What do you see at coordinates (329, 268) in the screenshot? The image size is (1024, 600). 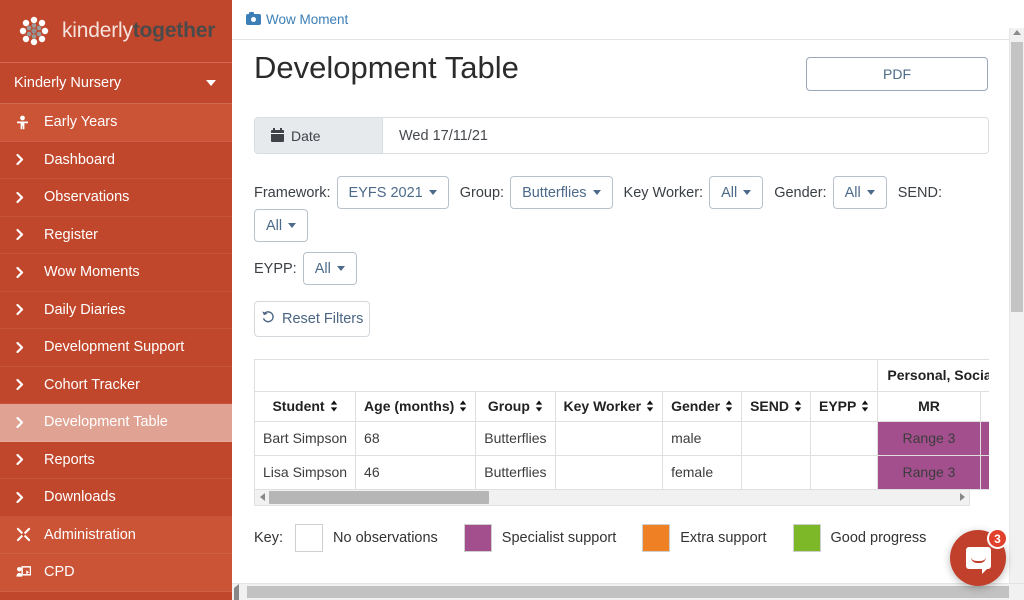 I see `filter-dropdown-eypp: All` at bounding box center [329, 268].